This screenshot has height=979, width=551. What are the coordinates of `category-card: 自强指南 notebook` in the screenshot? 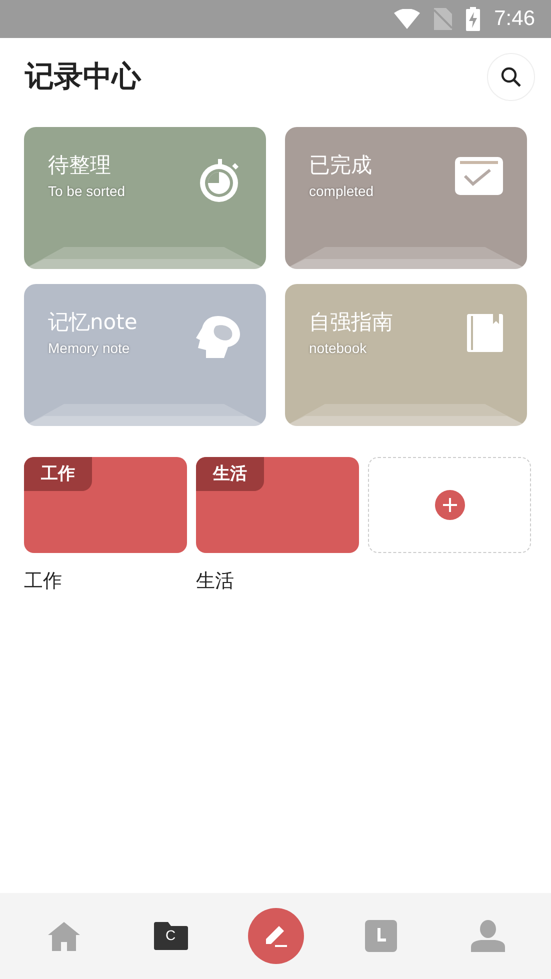 It's located at (406, 355).